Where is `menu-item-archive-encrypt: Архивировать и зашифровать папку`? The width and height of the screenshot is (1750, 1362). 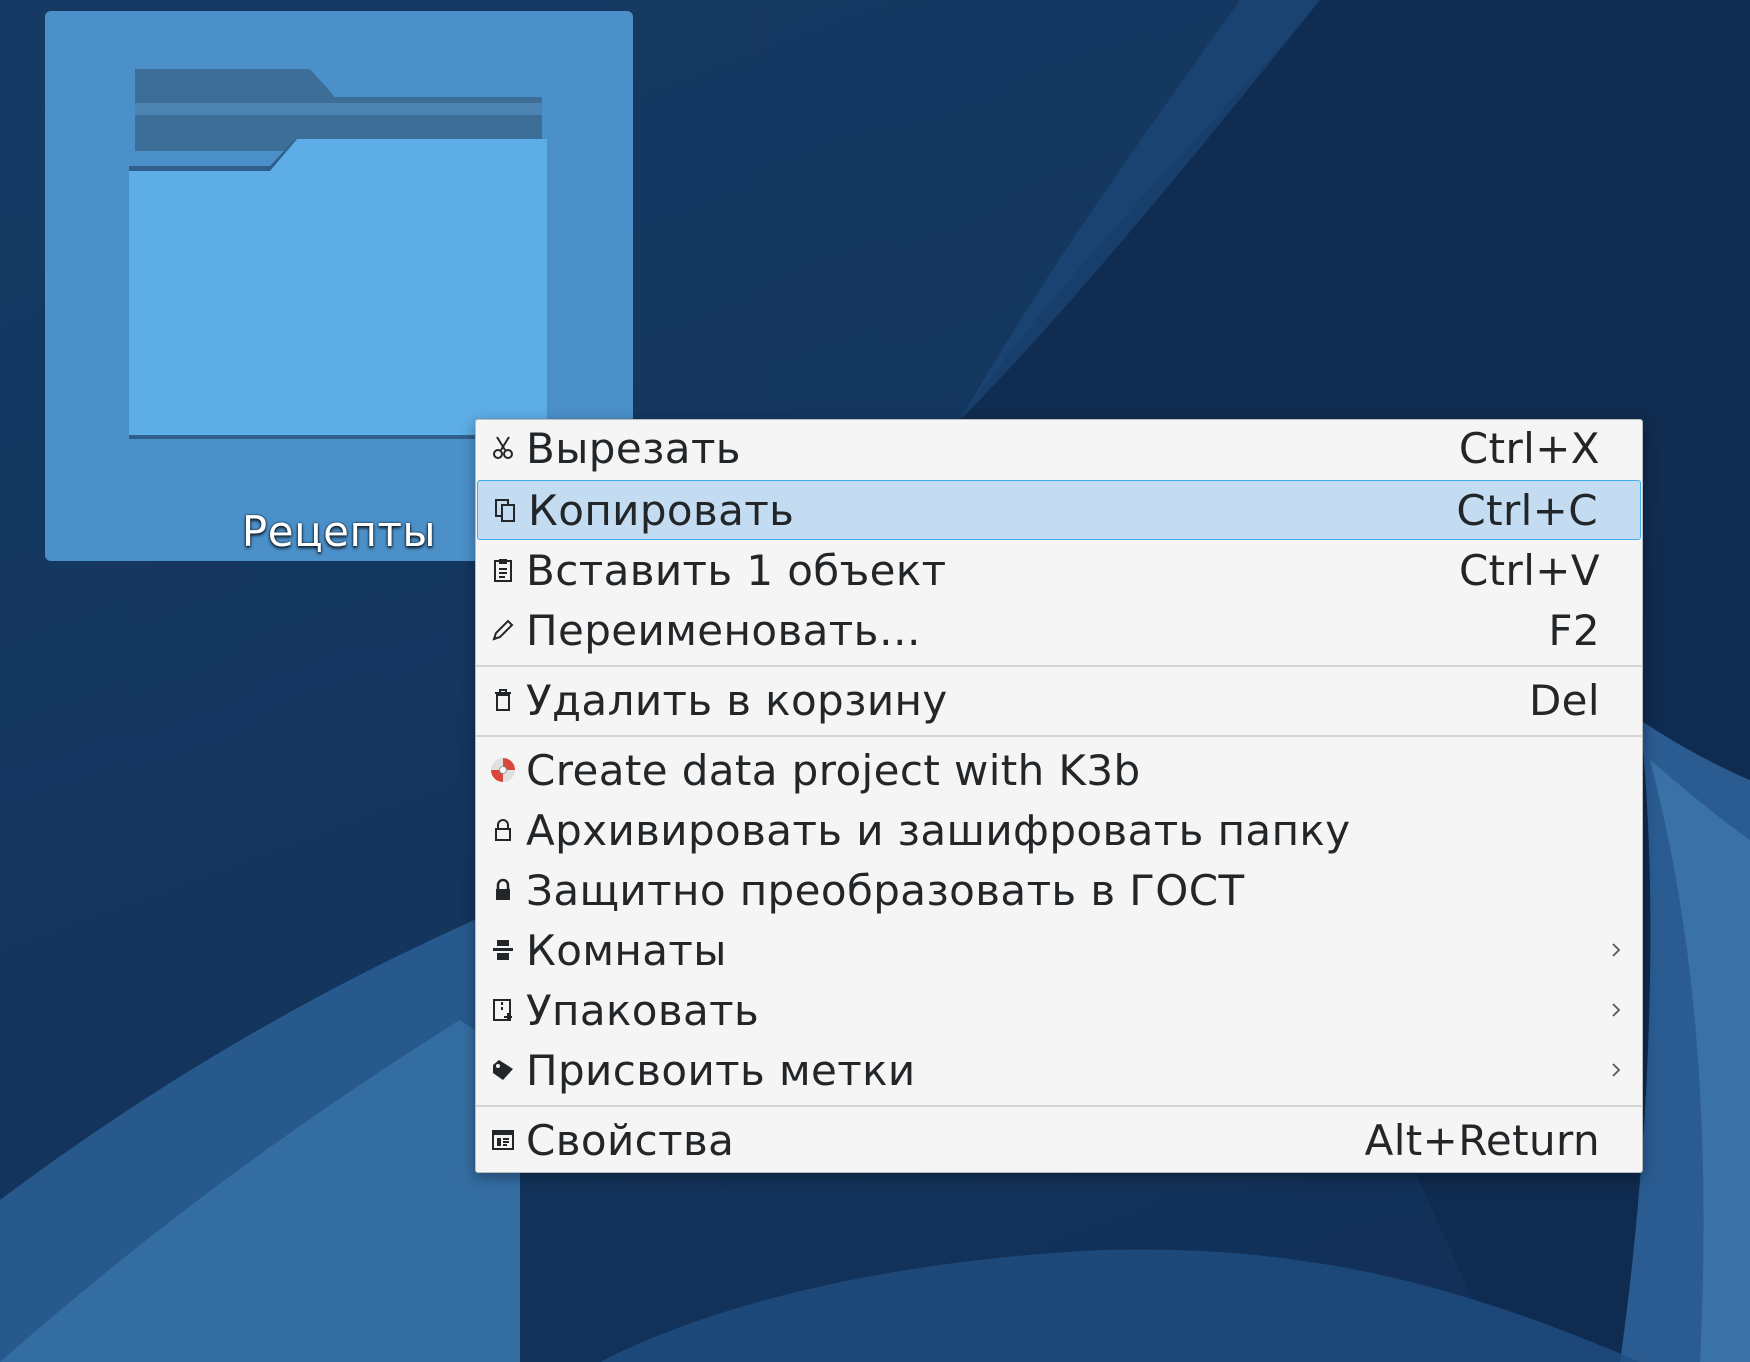 menu-item-archive-encrypt: Архивировать и зашифровать папку is located at coordinates (1059, 830).